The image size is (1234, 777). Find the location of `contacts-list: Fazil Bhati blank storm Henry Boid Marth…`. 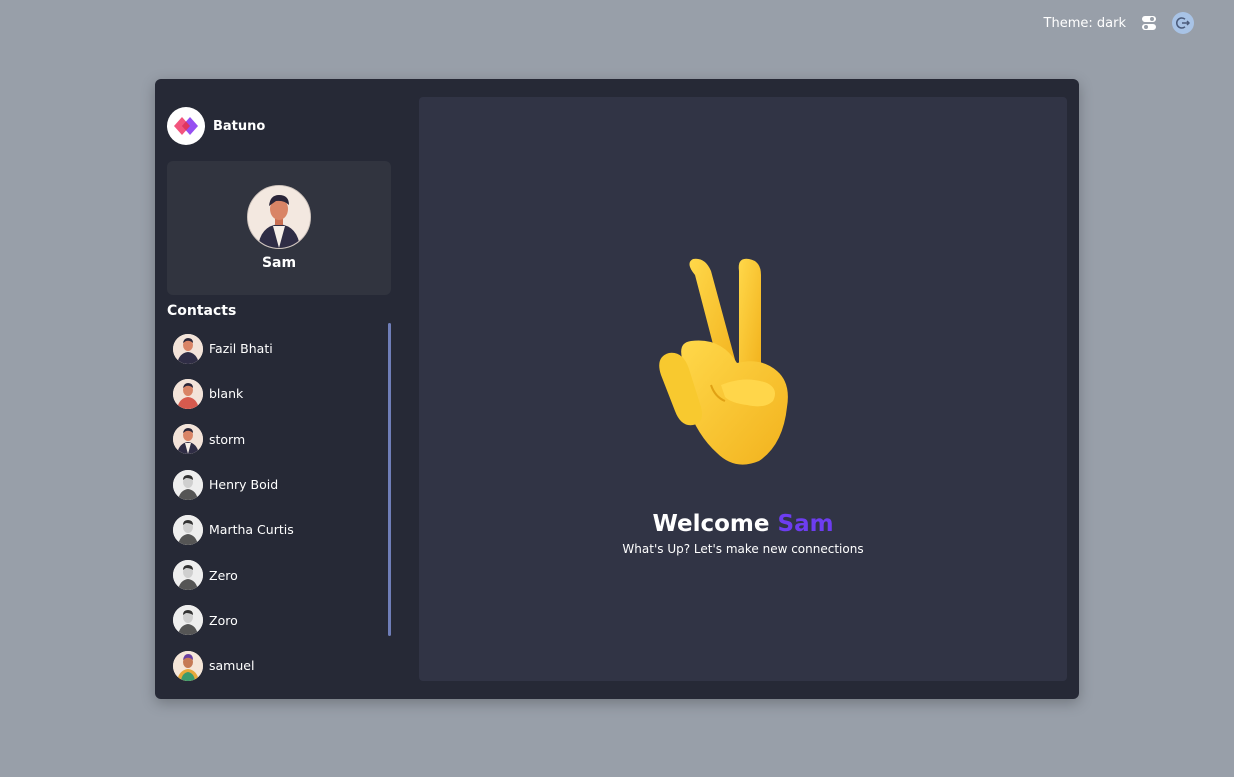

contacts-list: Fazil Bhati blank storm Henry Boid Marth… is located at coordinates (282, 509).